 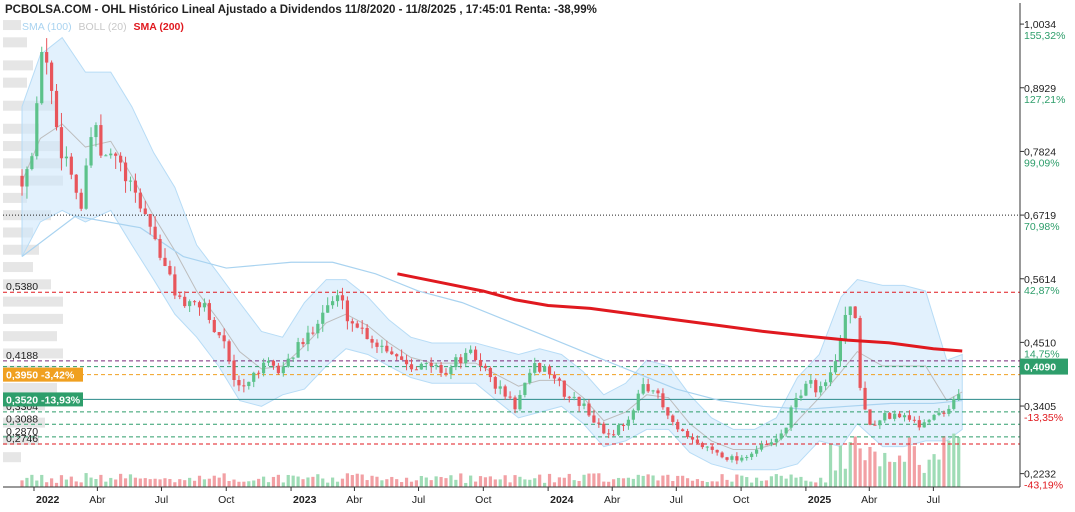 What do you see at coordinates (612, 500) in the screenshot?
I see `x-tick-label: Abr` at bounding box center [612, 500].